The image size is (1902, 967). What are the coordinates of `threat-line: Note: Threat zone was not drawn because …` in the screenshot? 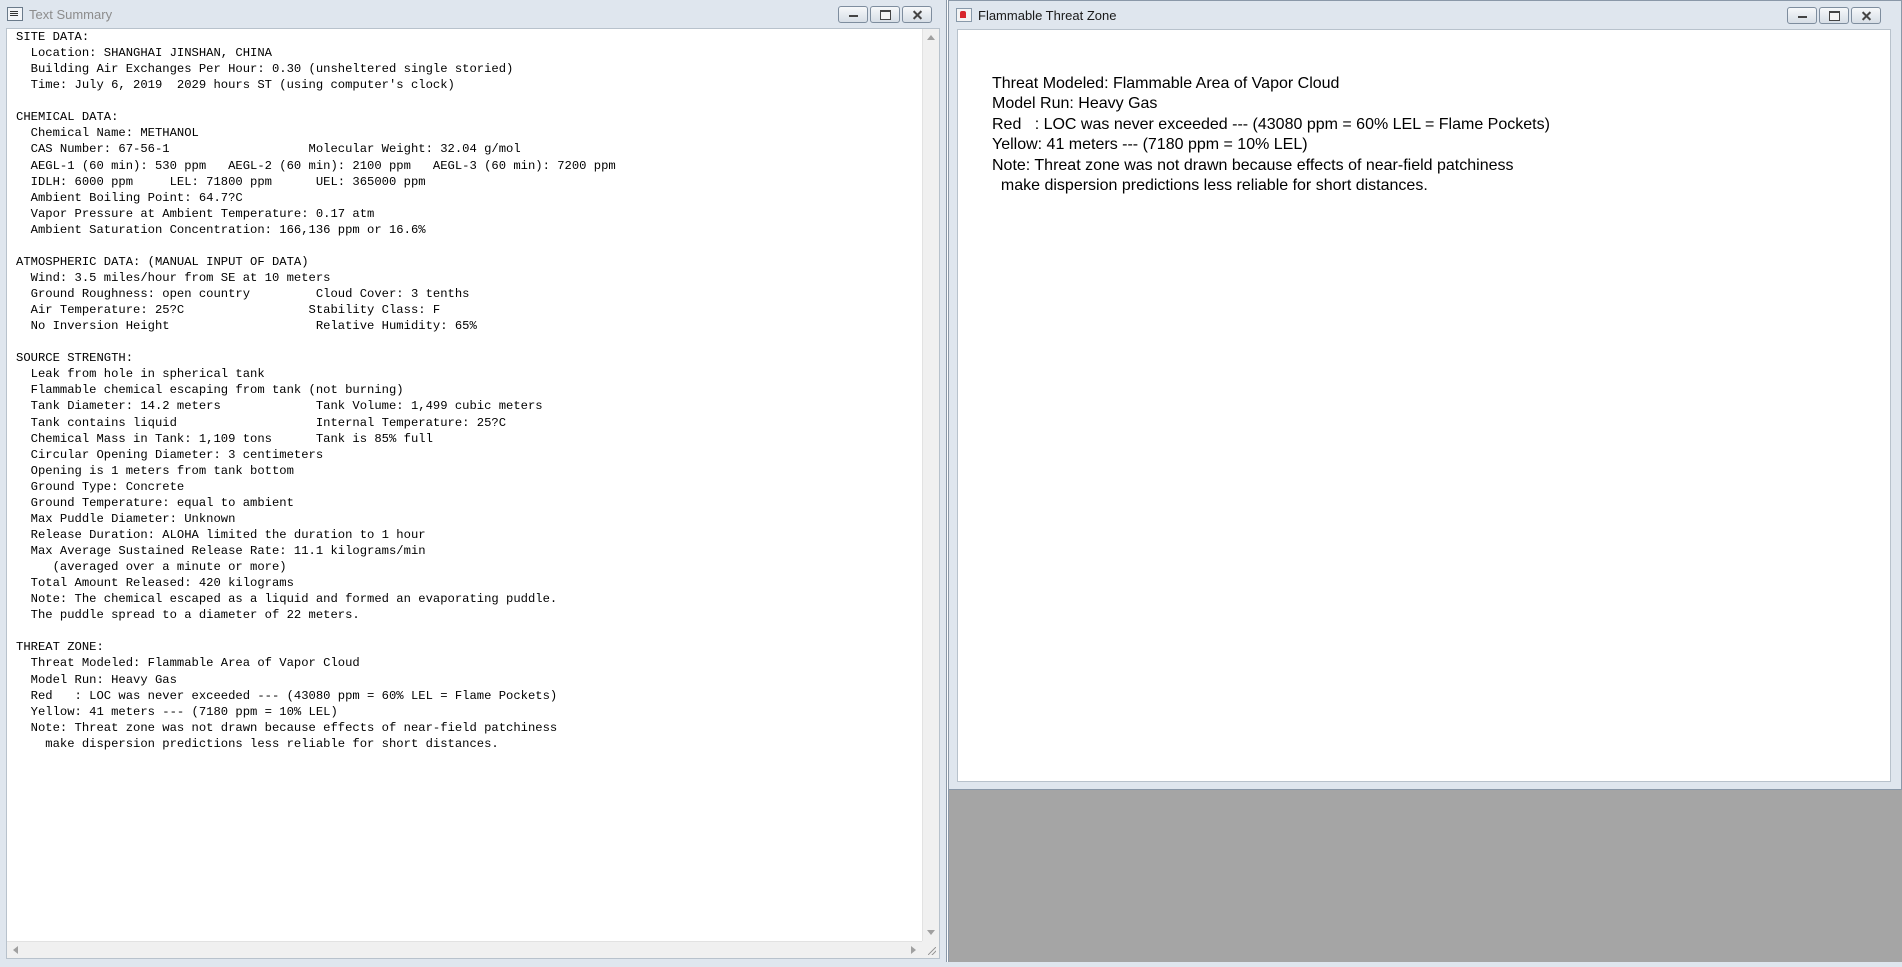 It's located at (1253, 165).